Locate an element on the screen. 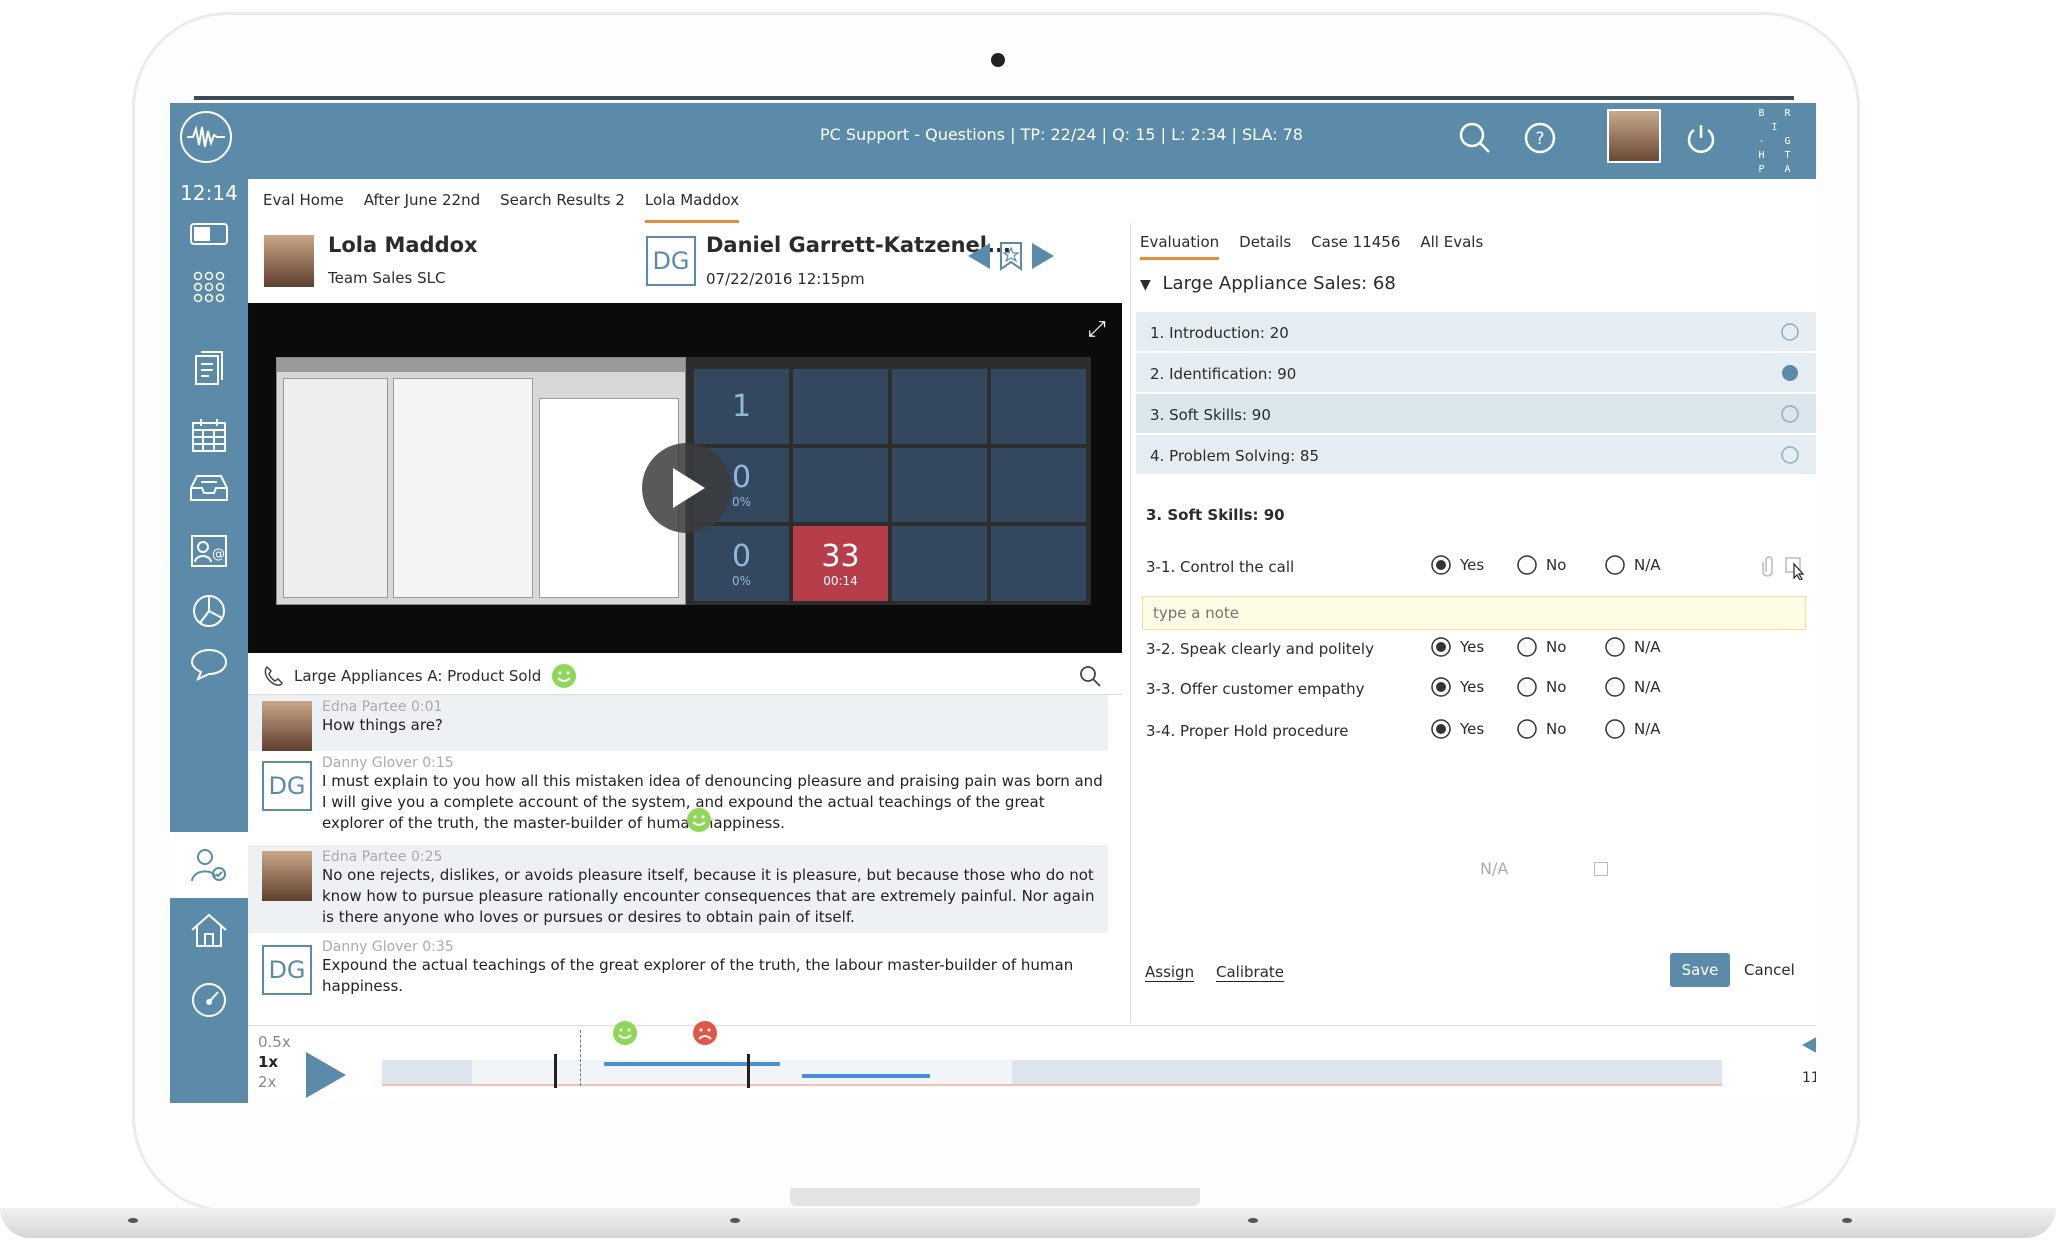 Image resolution: width=2056 pixels, height=1242 pixels. speed-option-selected: 1x is located at coordinates (274, 1062).